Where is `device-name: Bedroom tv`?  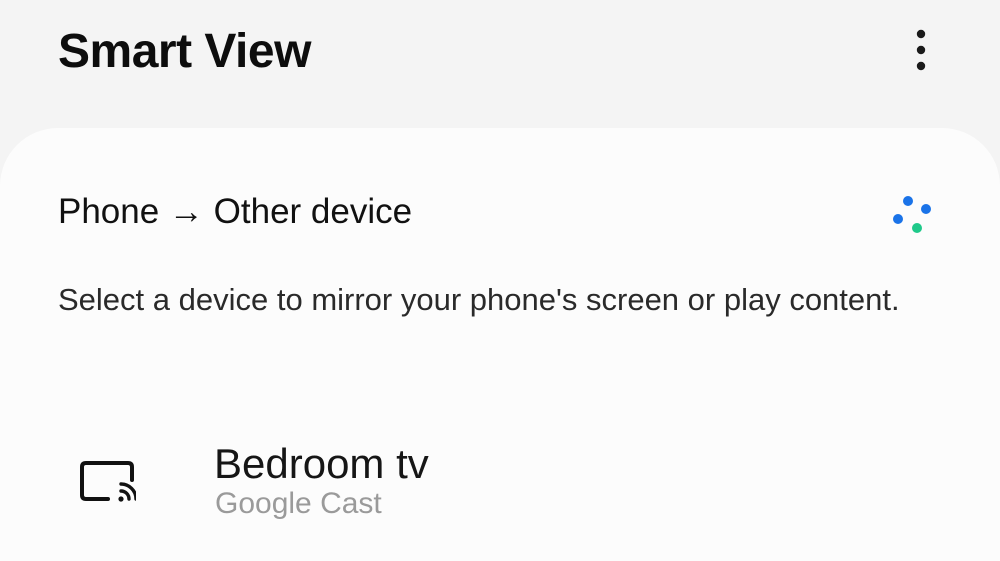
device-name: Bedroom tv is located at coordinates (321, 463).